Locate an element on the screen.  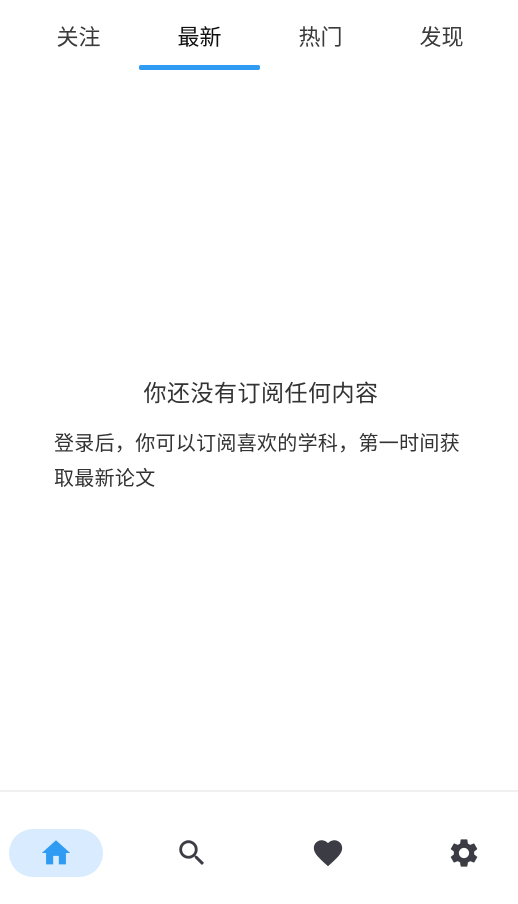
tab-discover: 发现 is located at coordinates (441, 36).